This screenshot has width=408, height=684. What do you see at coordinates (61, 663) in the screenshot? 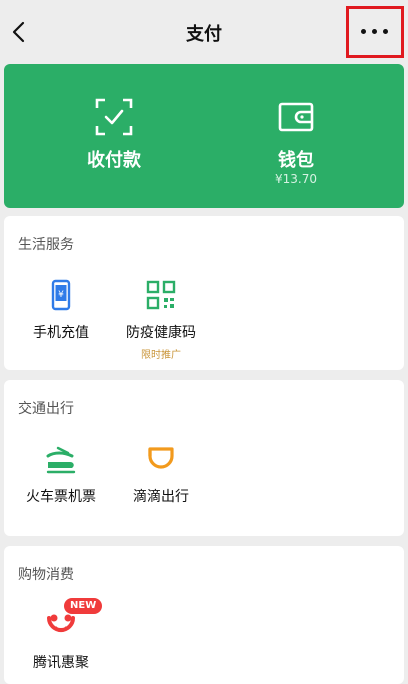
I see `tile-label: 腾讯惠聚` at bounding box center [61, 663].